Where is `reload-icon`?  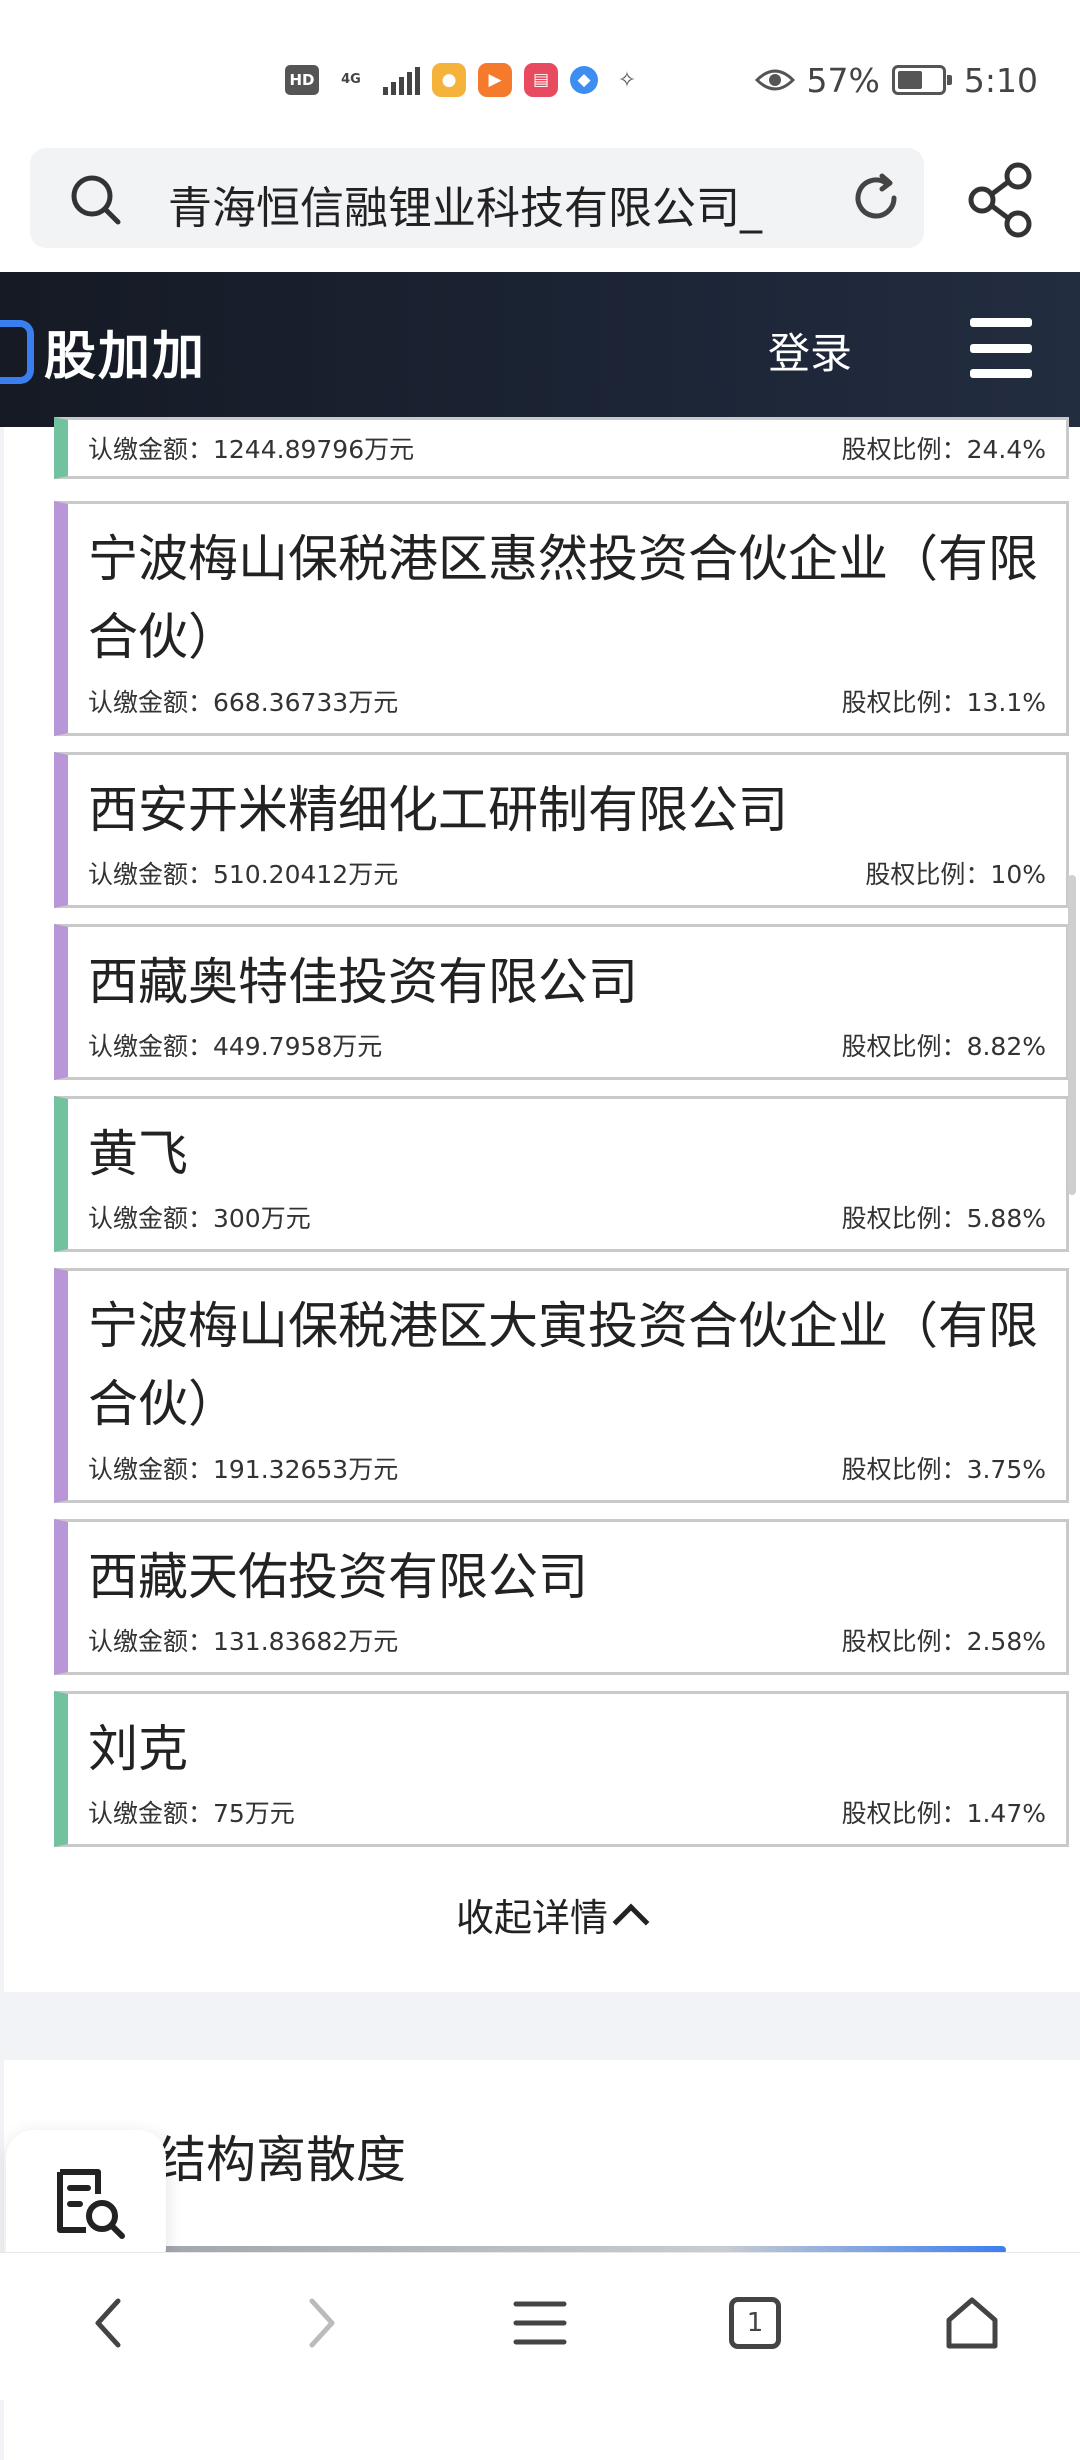 reload-icon is located at coordinates (876, 198).